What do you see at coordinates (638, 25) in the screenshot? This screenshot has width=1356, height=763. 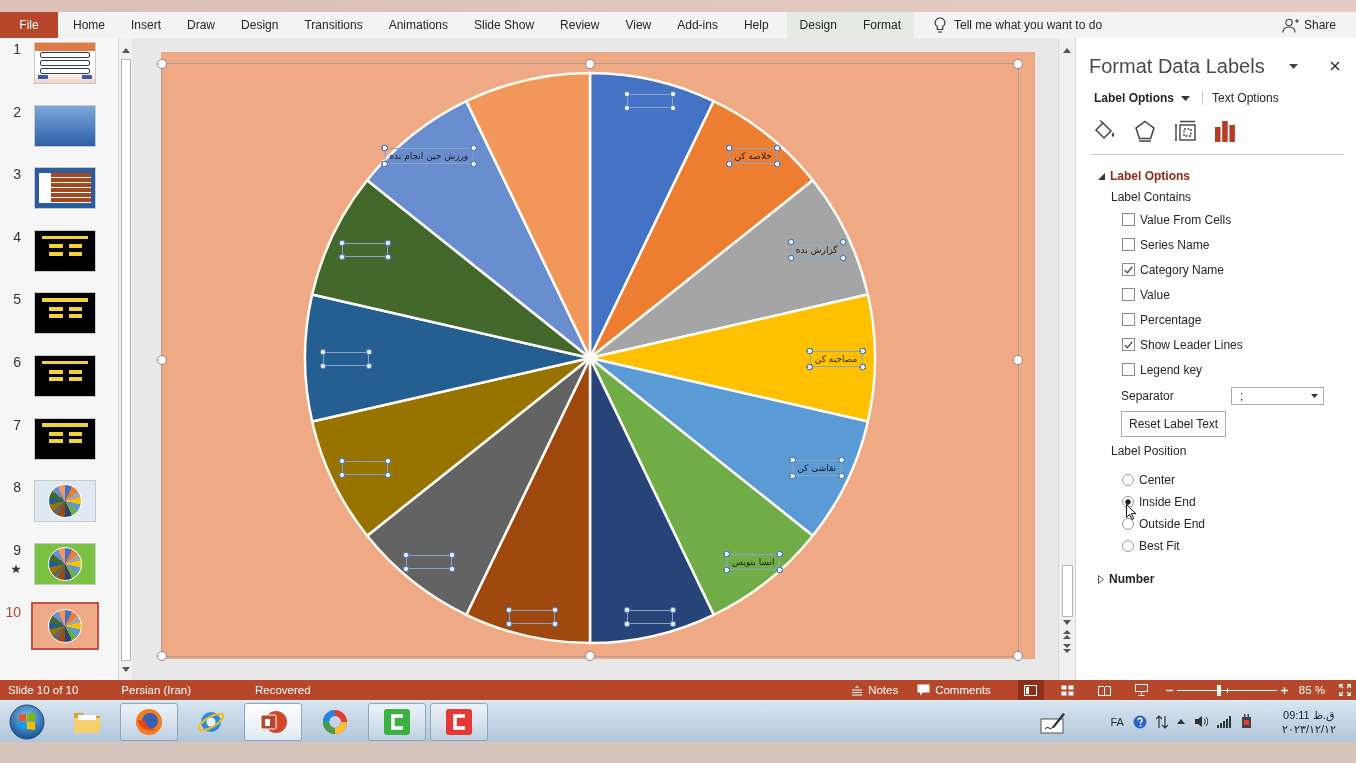 I see `ribbon-tab: View` at bounding box center [638, 25].